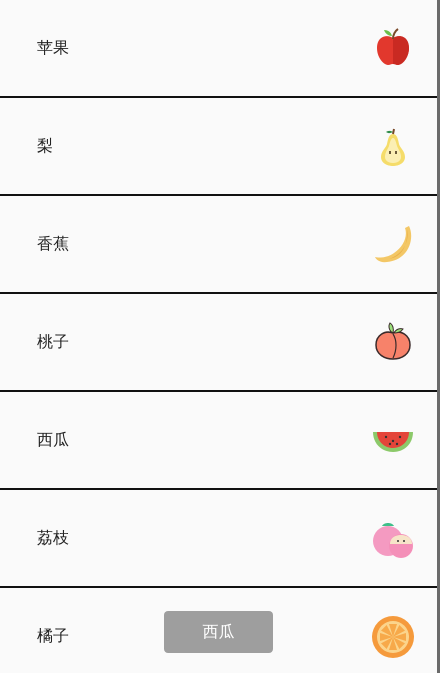  I want to click on fruit-name: 西瓜, so click(53, 440).